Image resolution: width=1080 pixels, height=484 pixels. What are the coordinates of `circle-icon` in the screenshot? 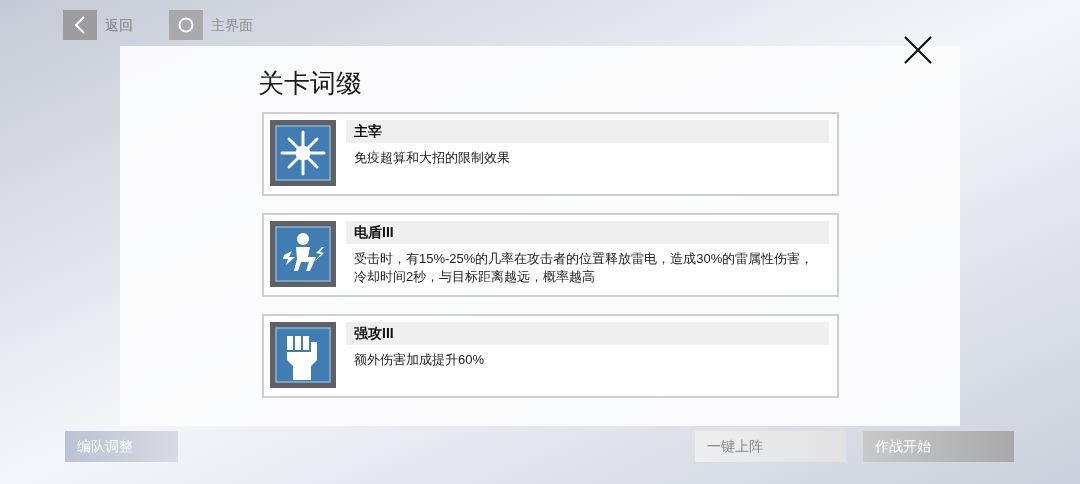 It's located at (186, 25).